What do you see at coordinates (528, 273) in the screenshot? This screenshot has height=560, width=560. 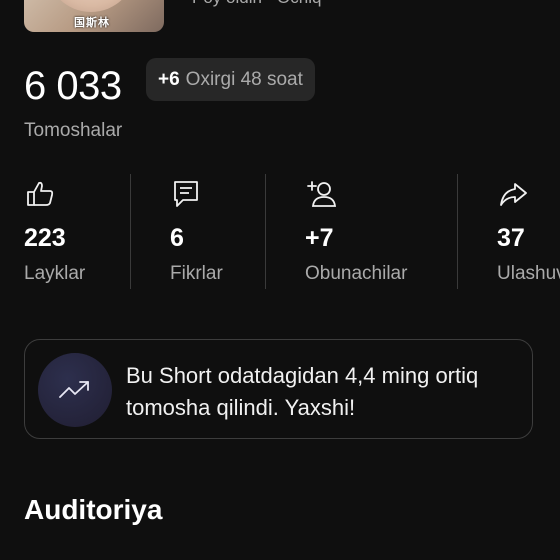 I see `stat-shares-label: Ulashuvlar` at bounding box center [528, 273].